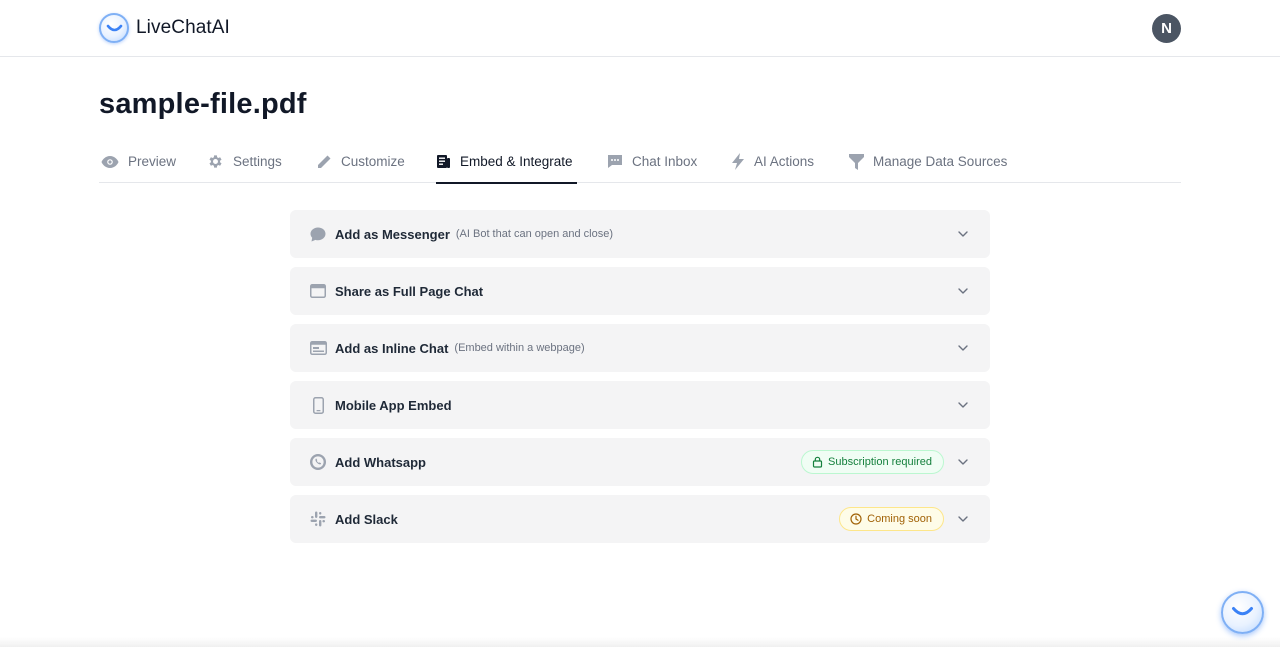 The width and height of the screenshot is (1280, 647). I want to click on panel-title: Add Whatsapp, so click(380, 462).